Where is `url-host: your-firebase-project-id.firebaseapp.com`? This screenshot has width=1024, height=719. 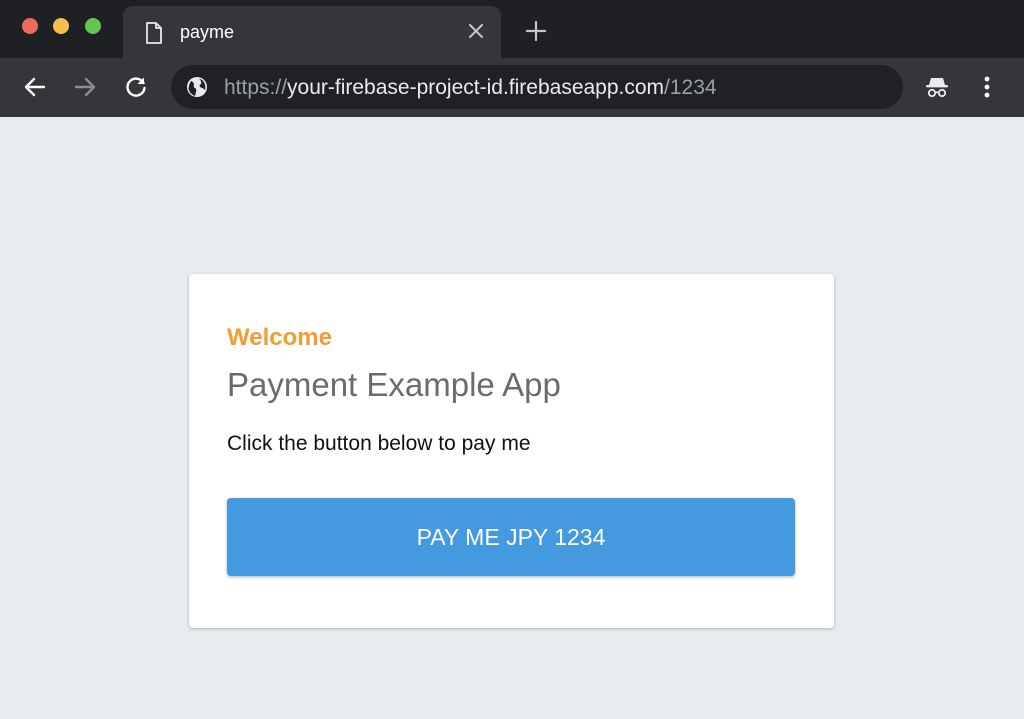
url-host: your-firebase-project-id.firebaseapp.com is located at coordinates (476, 87).